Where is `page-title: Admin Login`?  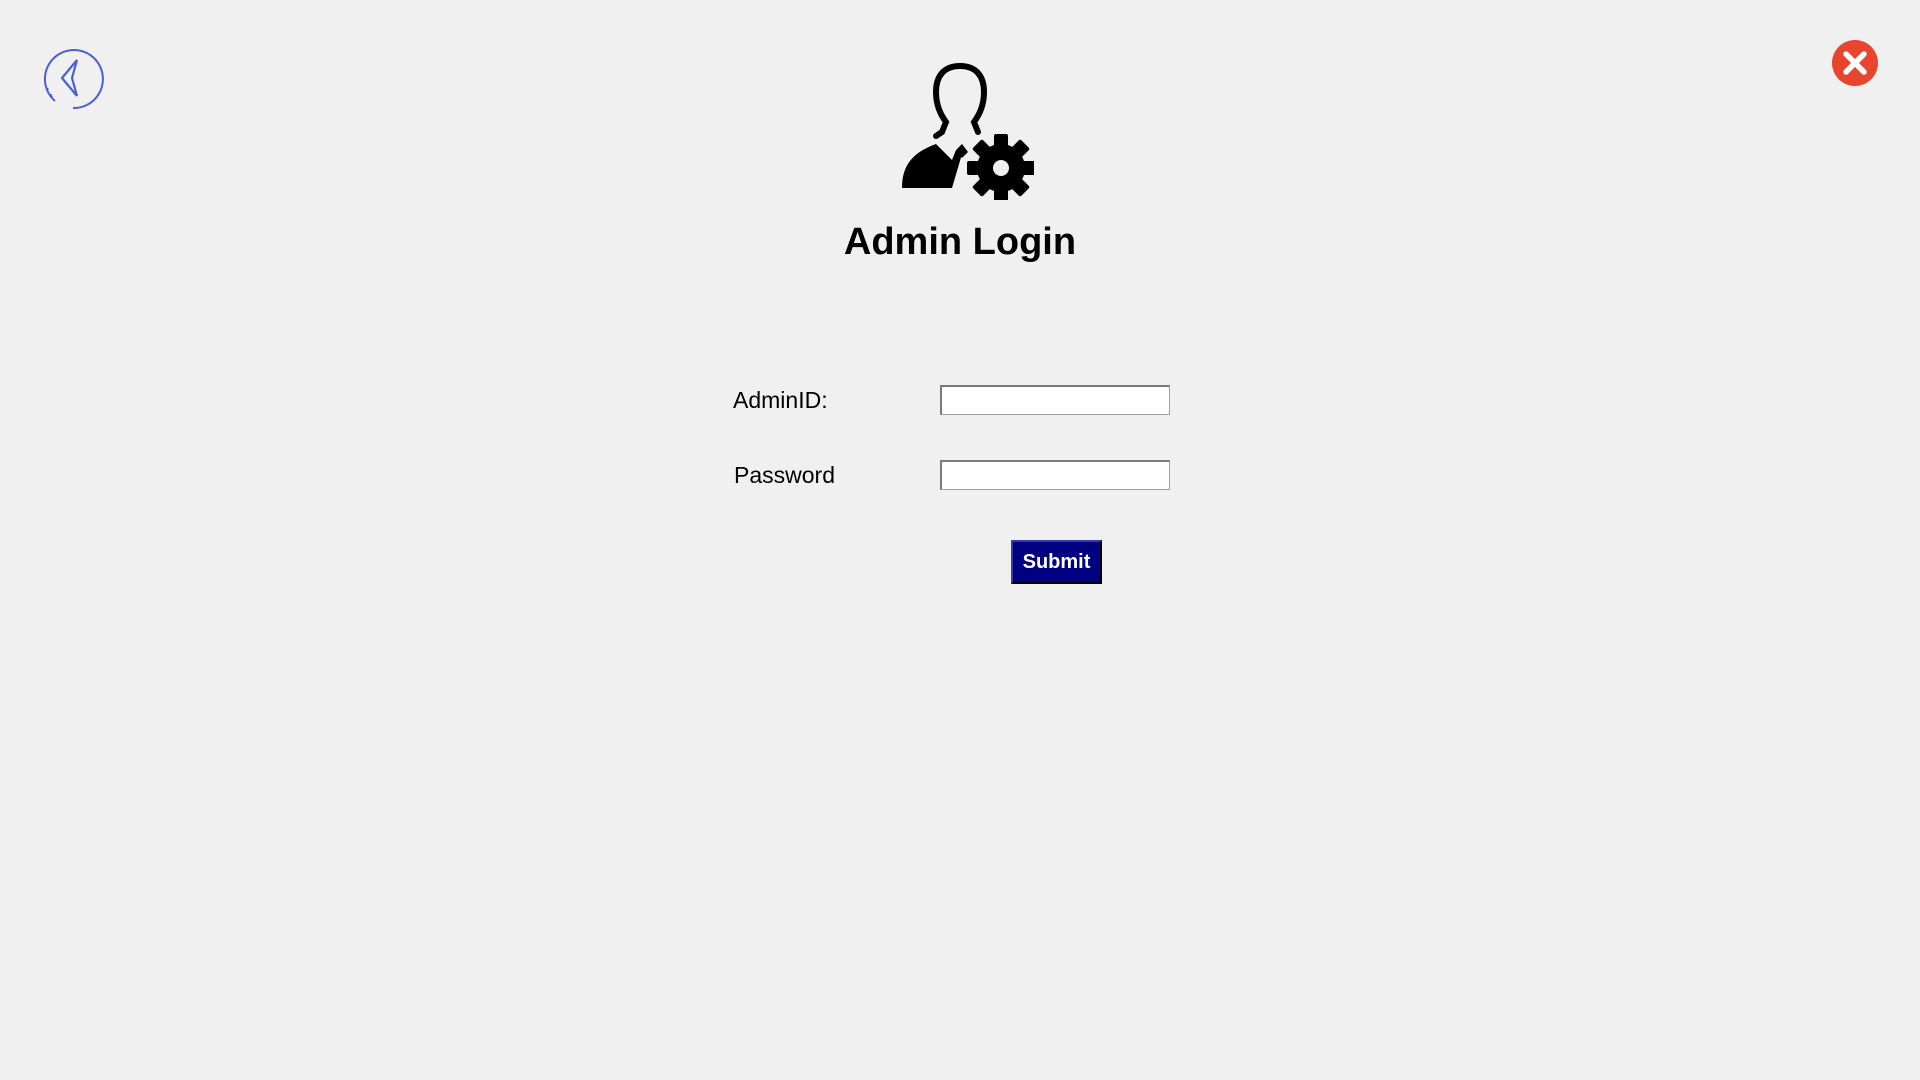
page-title: Admin Login is located at coordinates (960, 242).